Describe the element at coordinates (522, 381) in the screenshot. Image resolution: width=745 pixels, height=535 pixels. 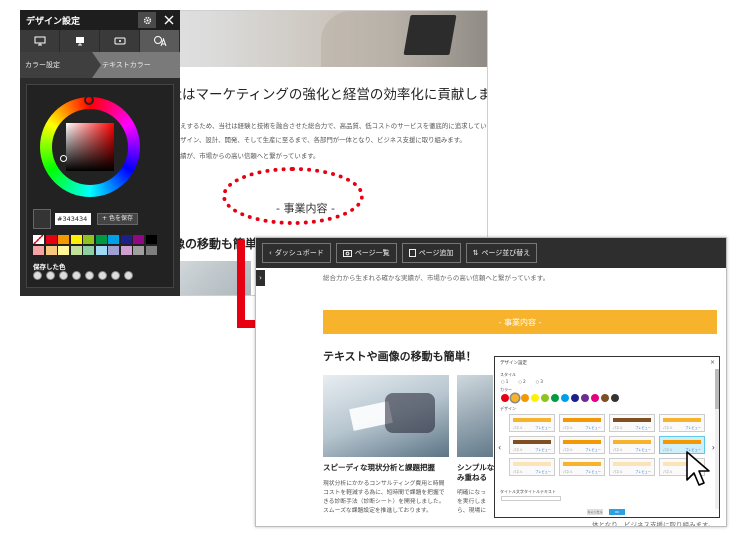
I see `style-radio-2: 2` at that location.